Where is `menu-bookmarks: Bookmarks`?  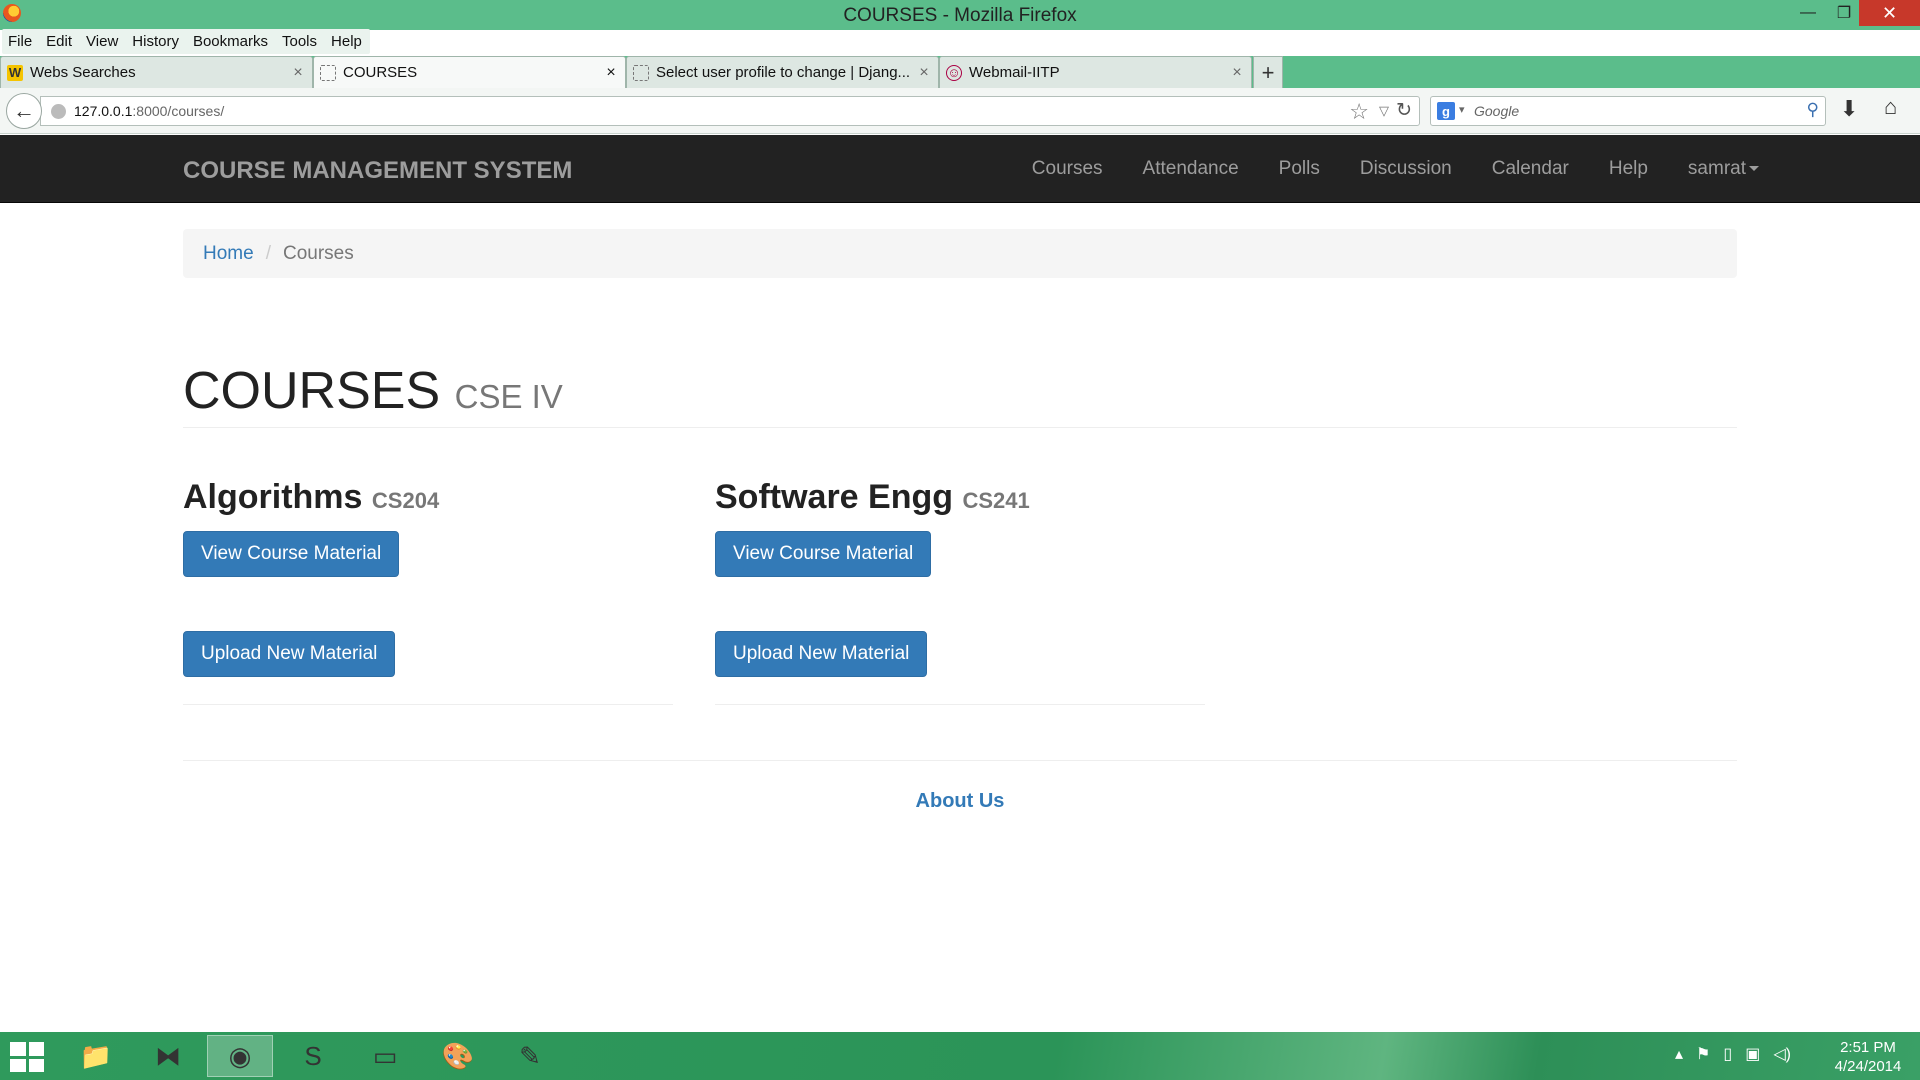 menu-bookmarks: Bookmarks is located at coordinates (230, 41).